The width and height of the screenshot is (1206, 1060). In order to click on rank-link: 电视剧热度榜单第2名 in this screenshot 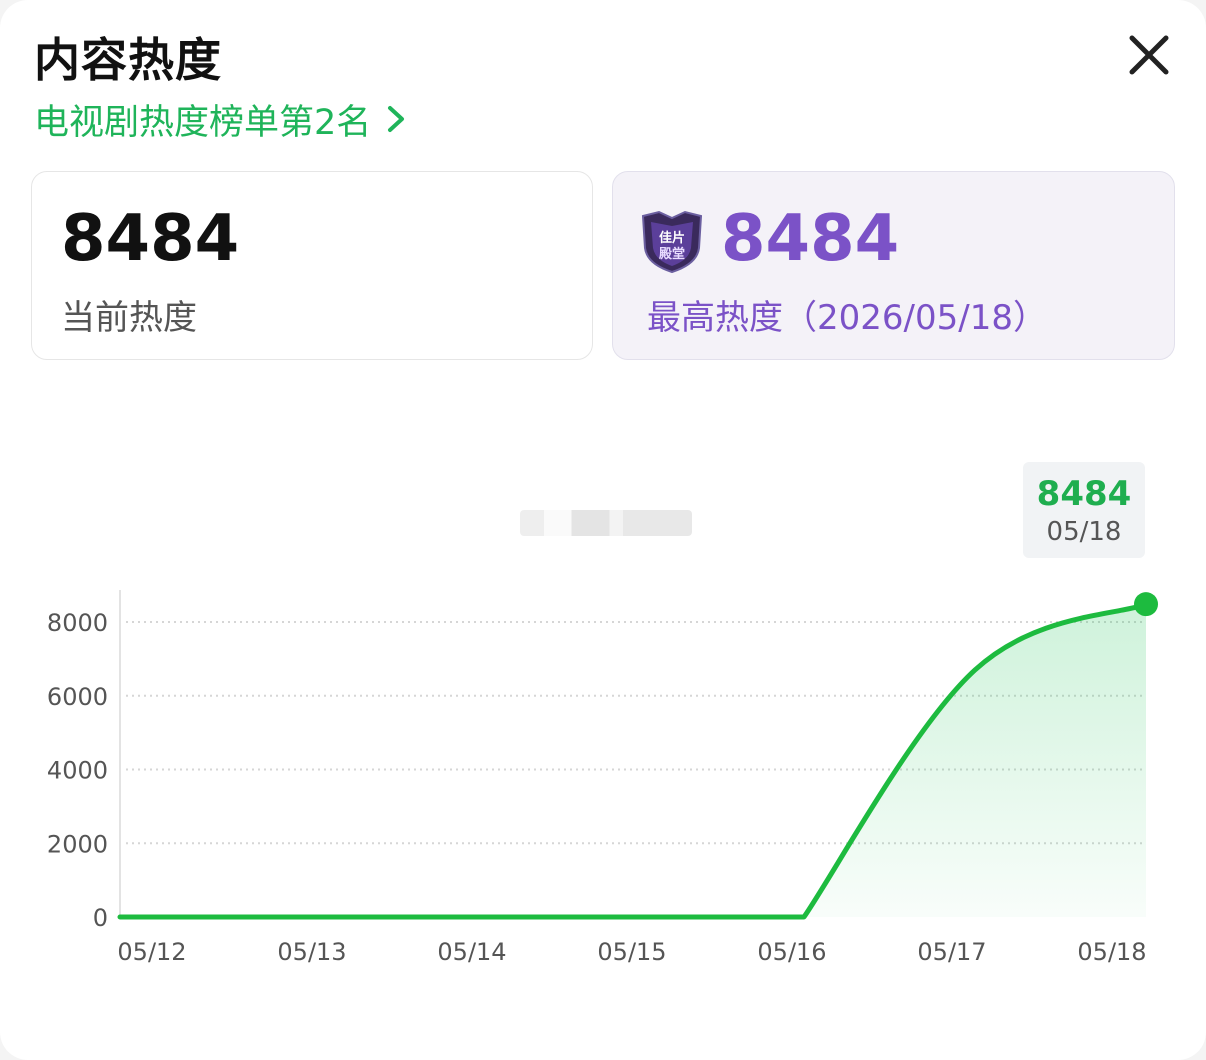, I will do `click(220, 119)`.